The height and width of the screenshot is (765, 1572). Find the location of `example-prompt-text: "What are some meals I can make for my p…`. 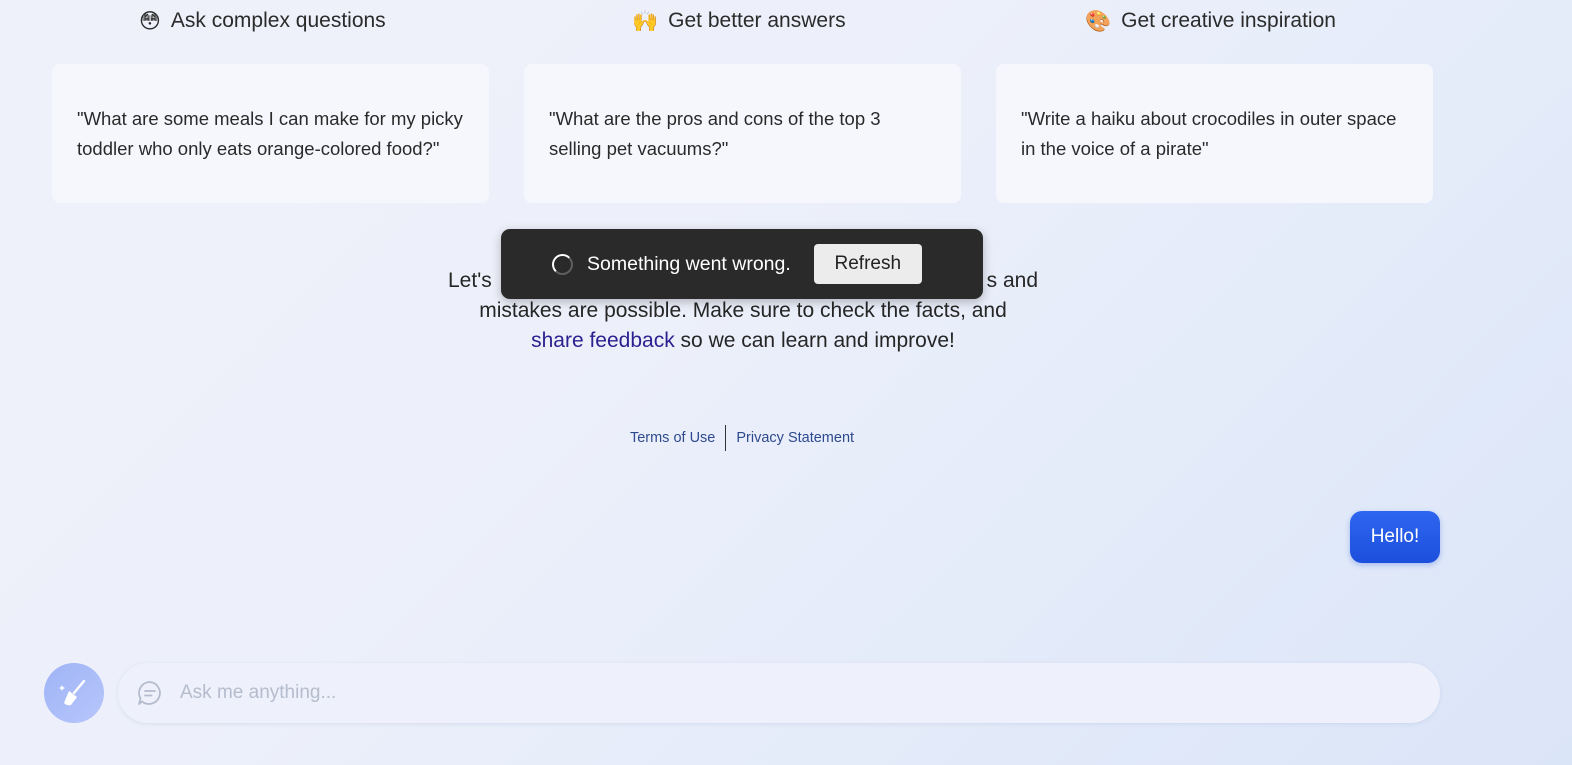

example-prompt-text: "What are some meals I can make for my p… is located at coordinates (270, 133).